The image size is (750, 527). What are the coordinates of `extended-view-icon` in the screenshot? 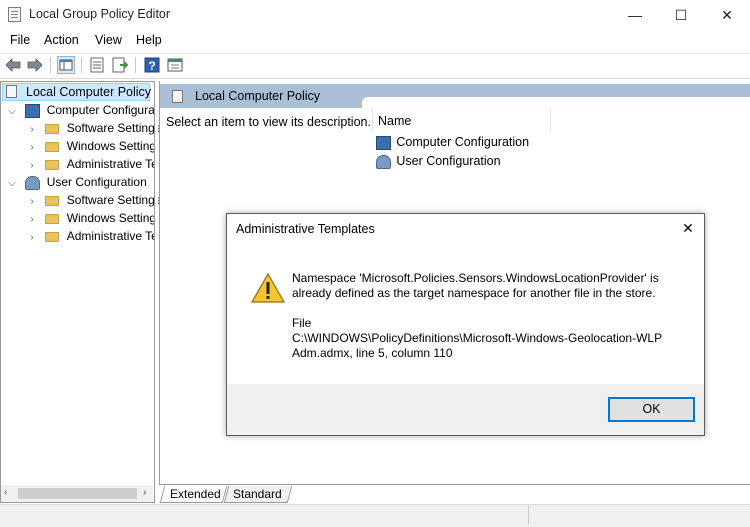 It's located at (175, 65).